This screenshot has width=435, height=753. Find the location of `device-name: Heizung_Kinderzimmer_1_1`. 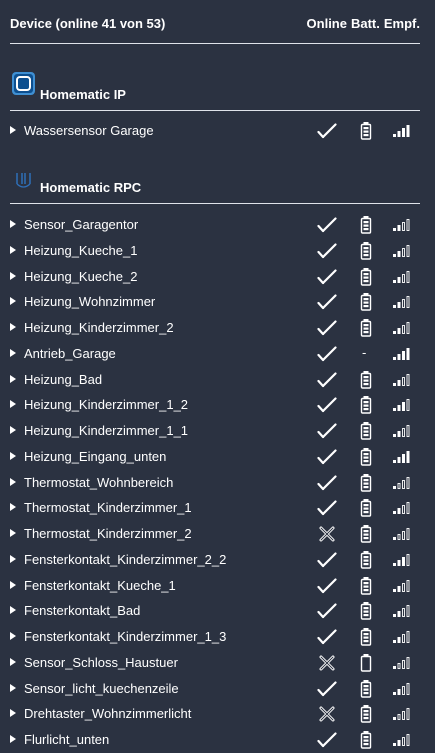

device-name: Heizung_Kinderzimmer_1_1 is located at coordinates (106, 430).